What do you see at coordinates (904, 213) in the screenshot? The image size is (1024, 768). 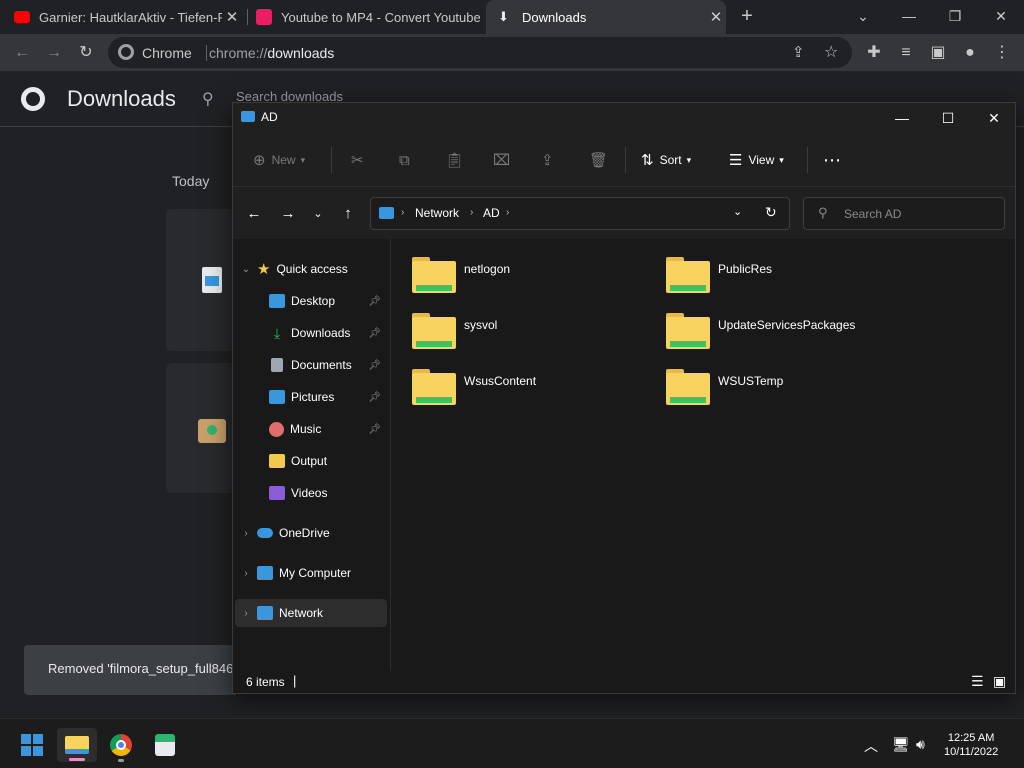 I see `search-input: ⚲ Search AD` at bounding box center [904, 213].